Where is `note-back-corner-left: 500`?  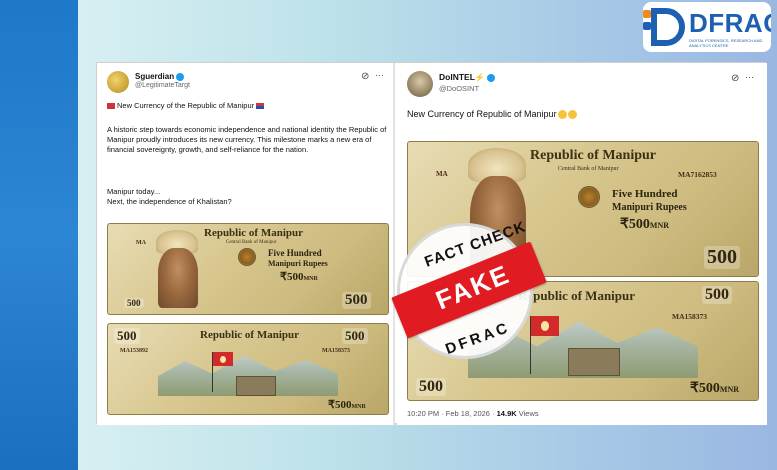
note-back-corner-left: 500 is located at coordinates (127, 336).